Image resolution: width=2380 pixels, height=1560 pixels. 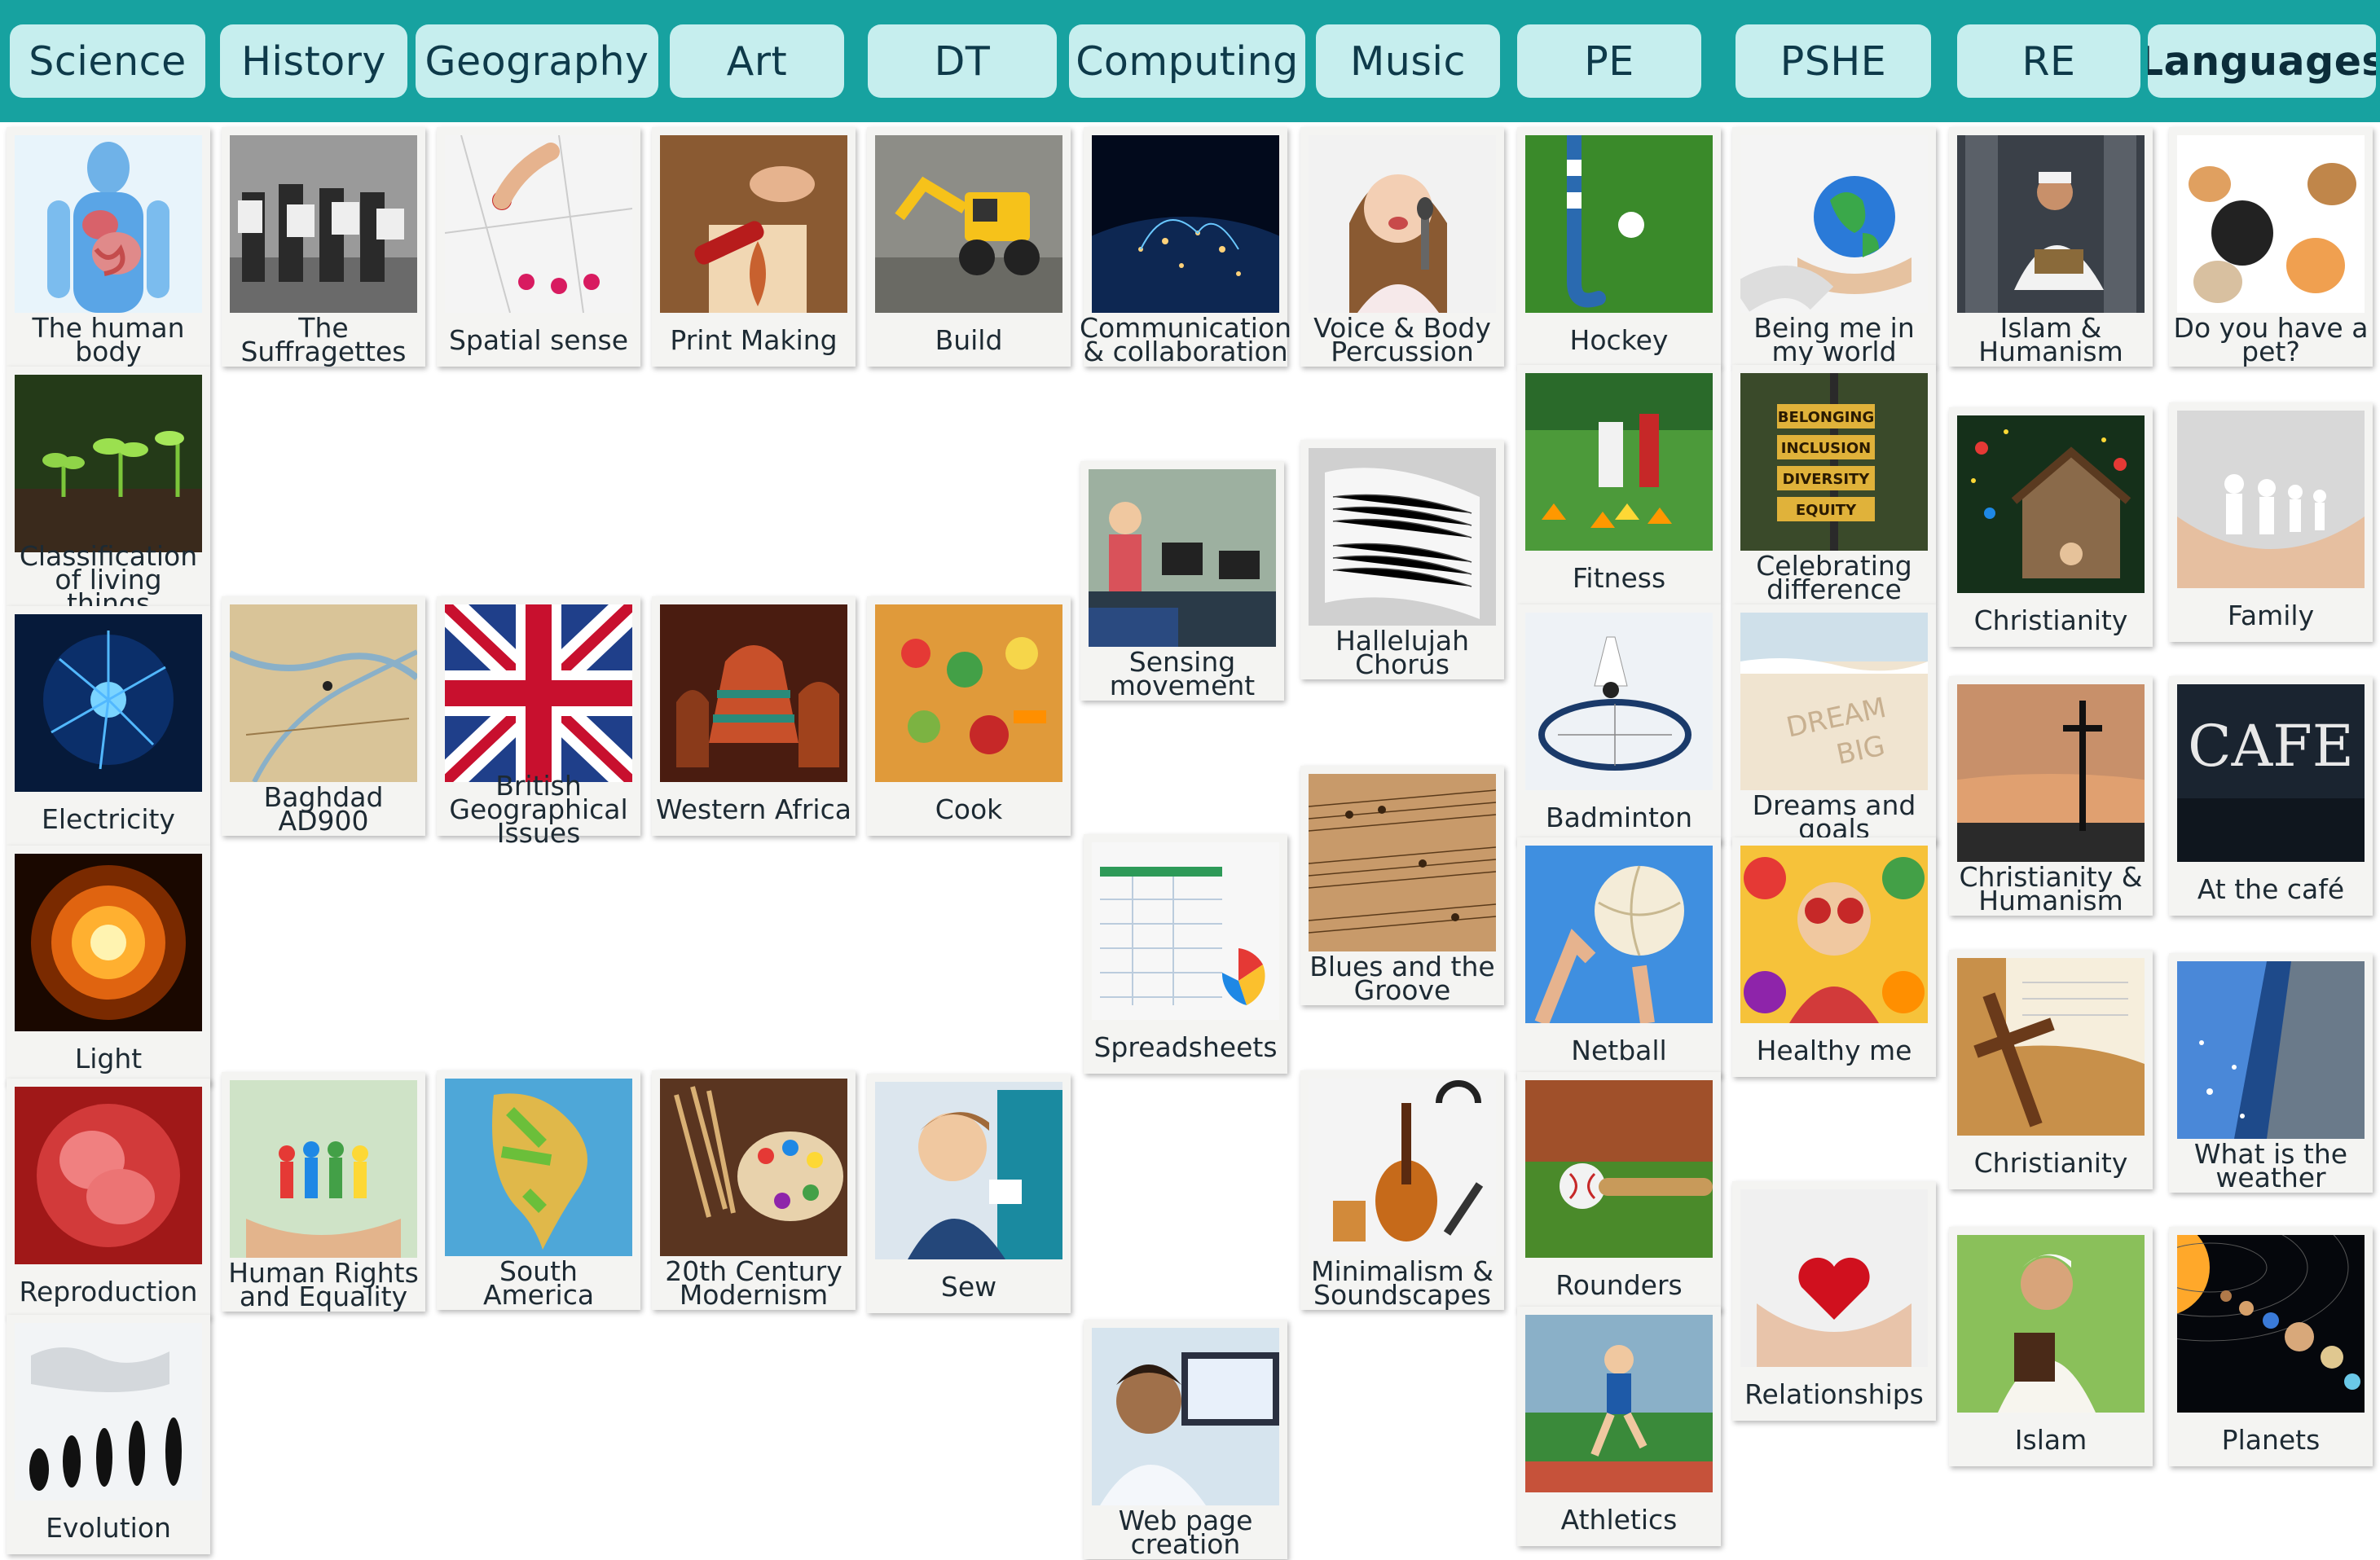 I want to click on instruments-icon, so click(x=1402, y=1167).